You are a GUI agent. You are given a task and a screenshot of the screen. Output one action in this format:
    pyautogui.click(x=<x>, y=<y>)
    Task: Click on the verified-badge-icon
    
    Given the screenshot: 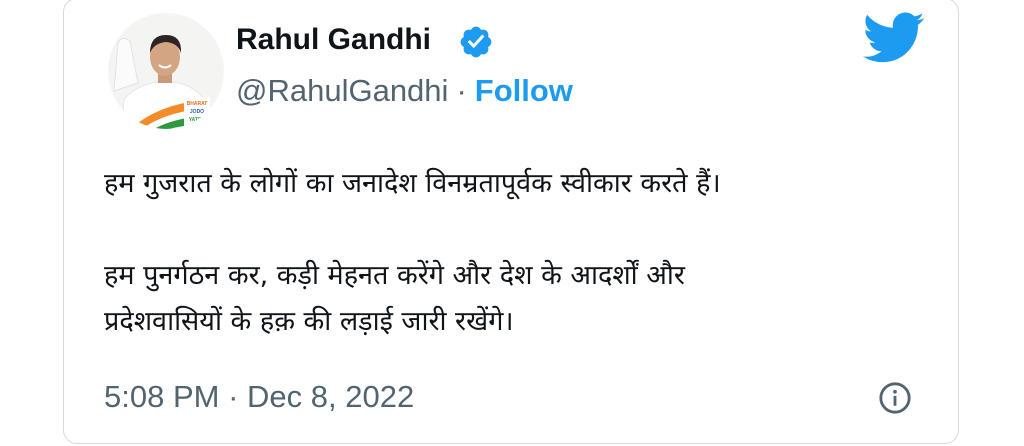 What is the action you would take?
    pyautogui.click(x=476, y=42)
    